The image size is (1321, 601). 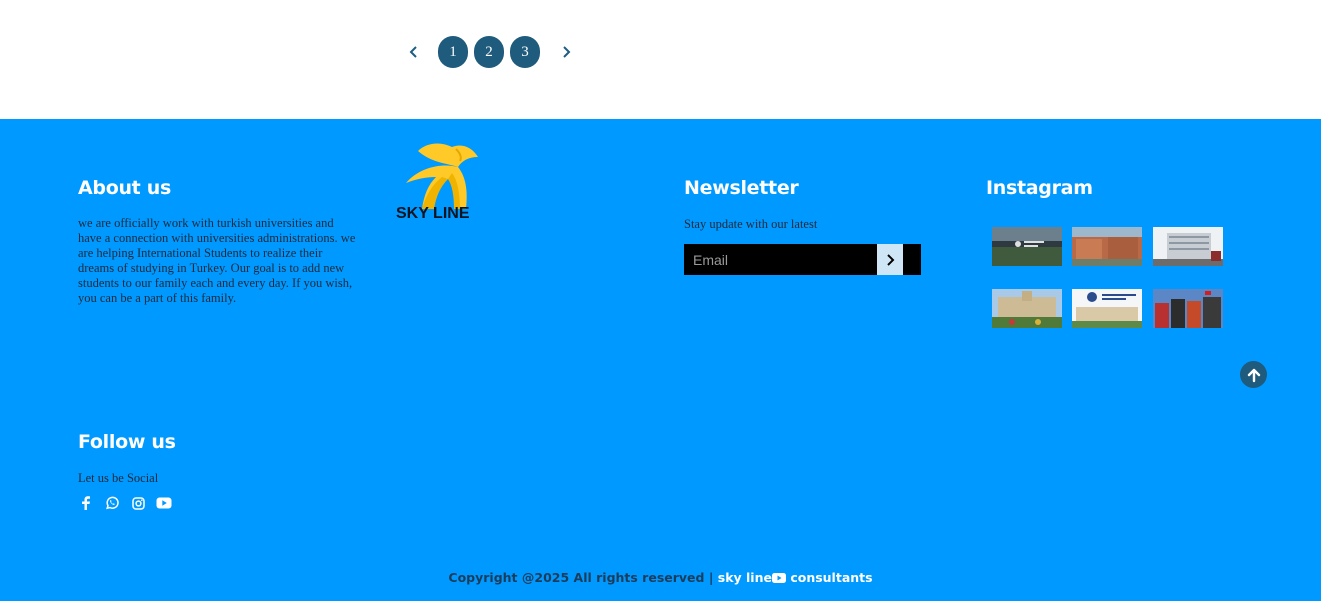 I want to click on newsletter-submit-button, so click(x=890, y=259).